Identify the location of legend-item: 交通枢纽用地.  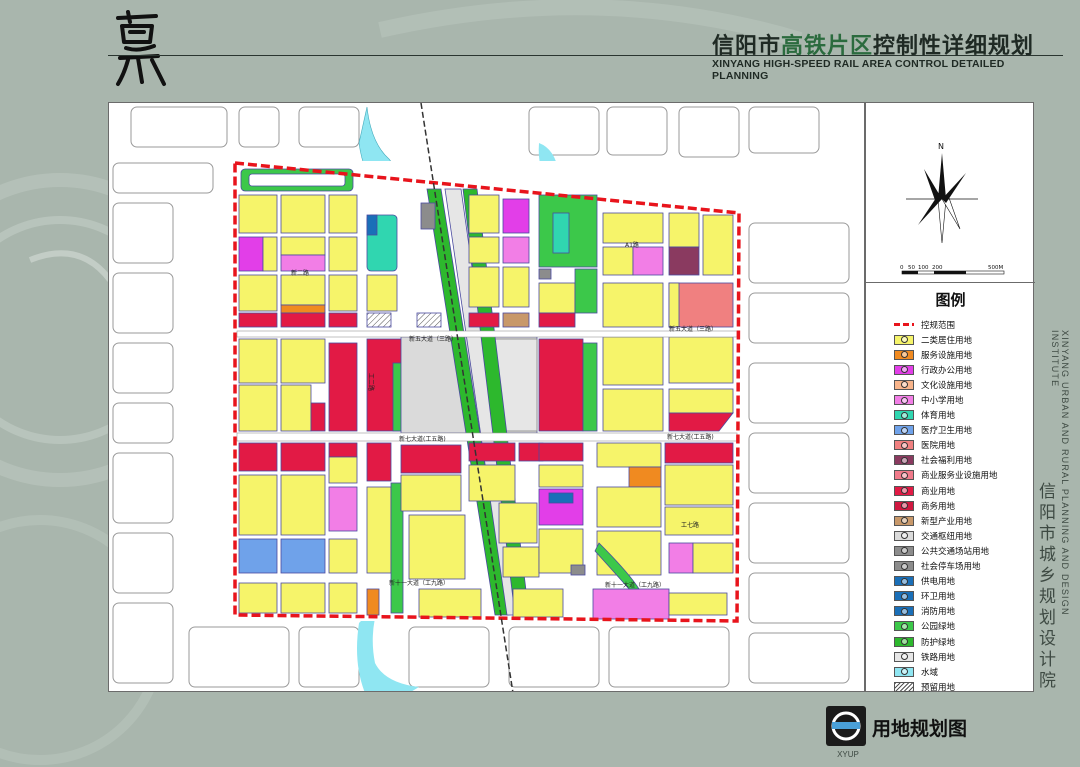
(964, 535).